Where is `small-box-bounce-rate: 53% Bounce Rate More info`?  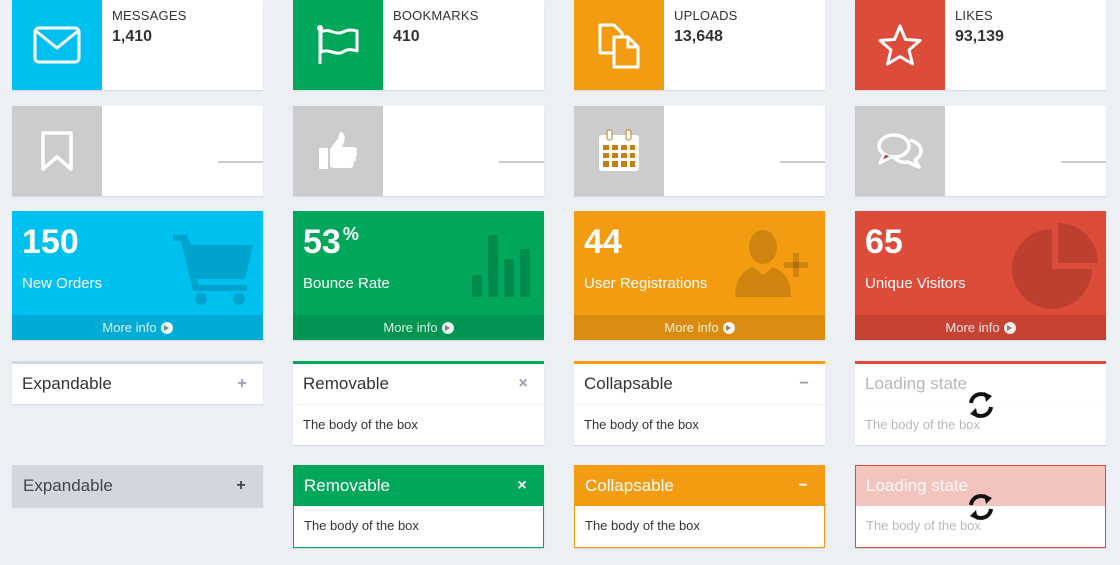
small-box-bounce-rate: 53% Bounce Rate More info is located at coordinates (418, 275).